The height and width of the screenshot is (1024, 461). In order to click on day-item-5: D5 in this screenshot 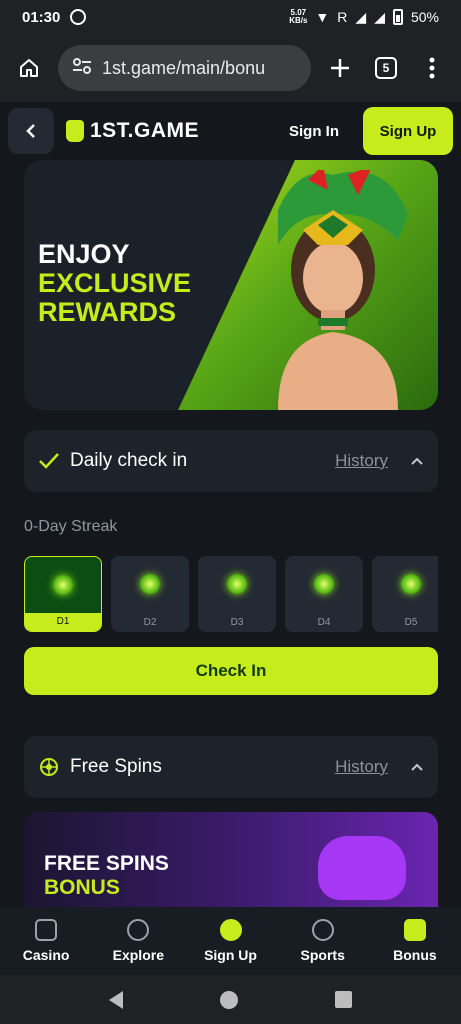, I will do `click(405, 594)`.